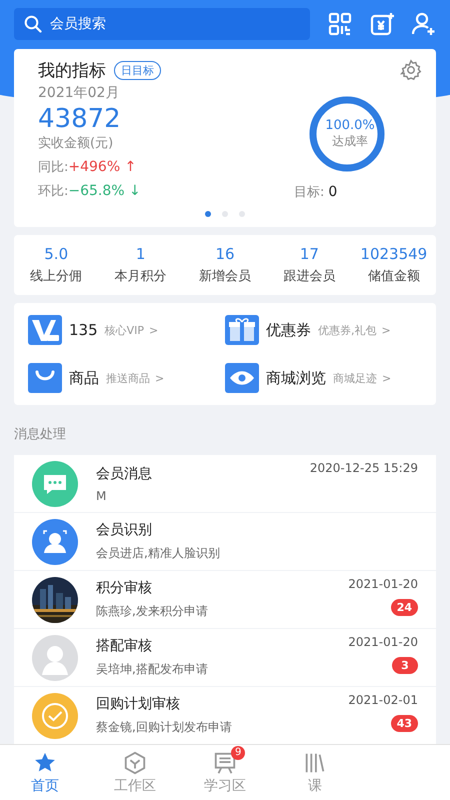  I want to click on nav-tab: 学习区 9, so click(225, 772).